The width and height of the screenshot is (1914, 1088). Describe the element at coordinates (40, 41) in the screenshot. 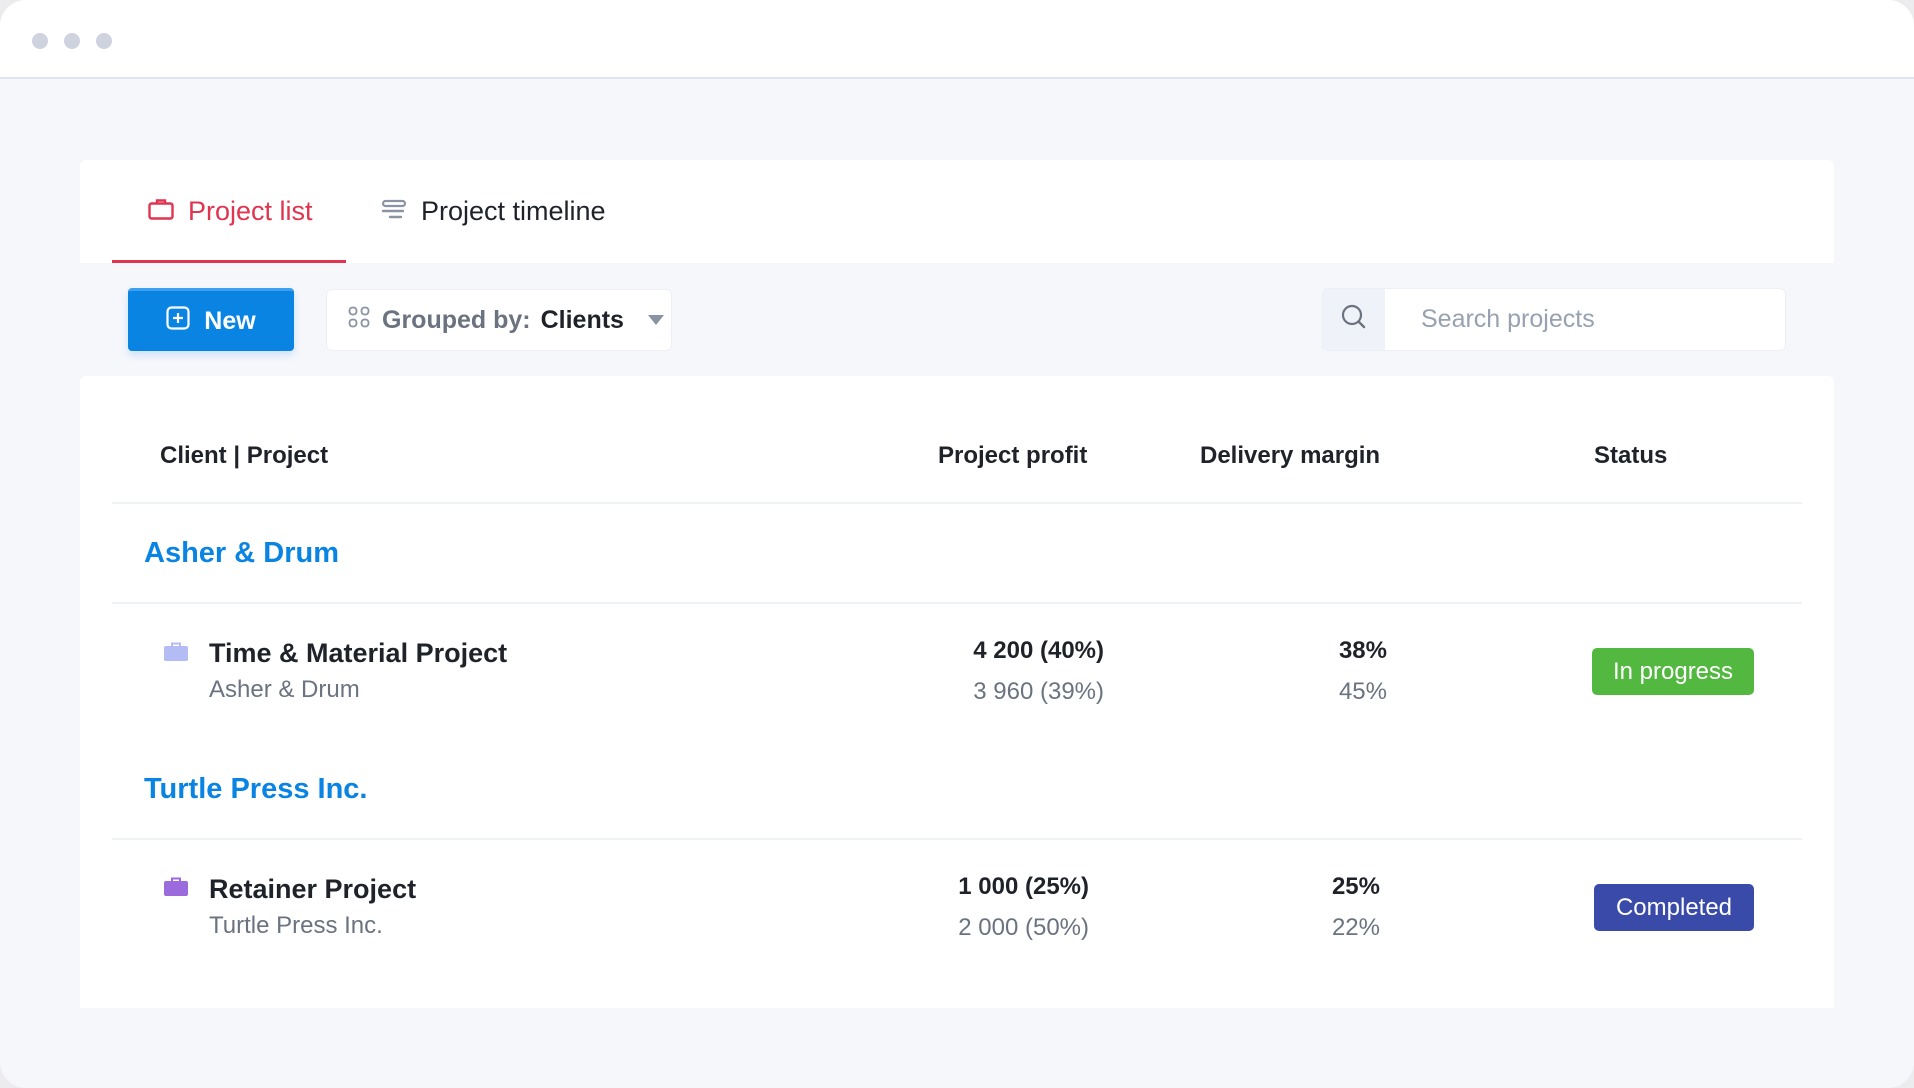

I see `window-close-dot` at that location.